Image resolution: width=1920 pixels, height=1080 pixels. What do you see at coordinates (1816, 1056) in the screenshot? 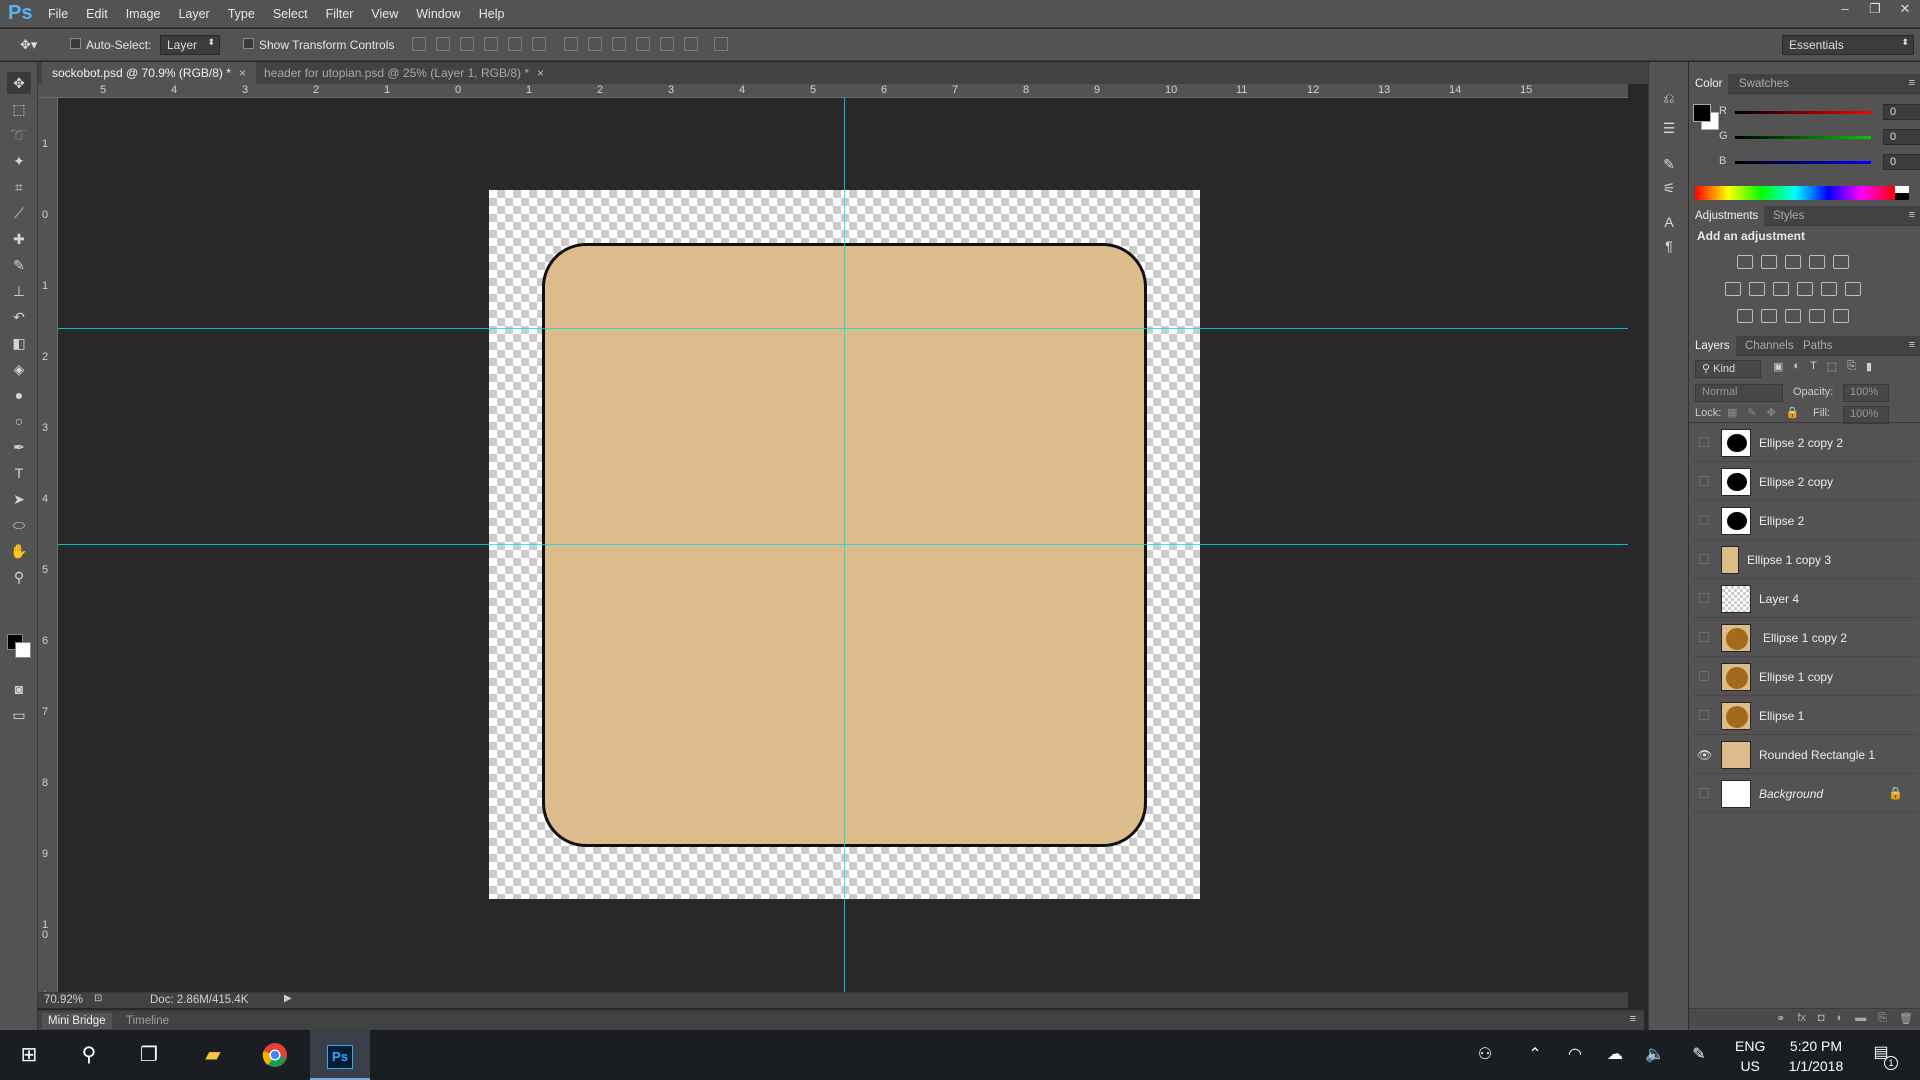
I see `system-clock: 5:20 PM 1/1/2018` at bounding box center [1816, 1056].